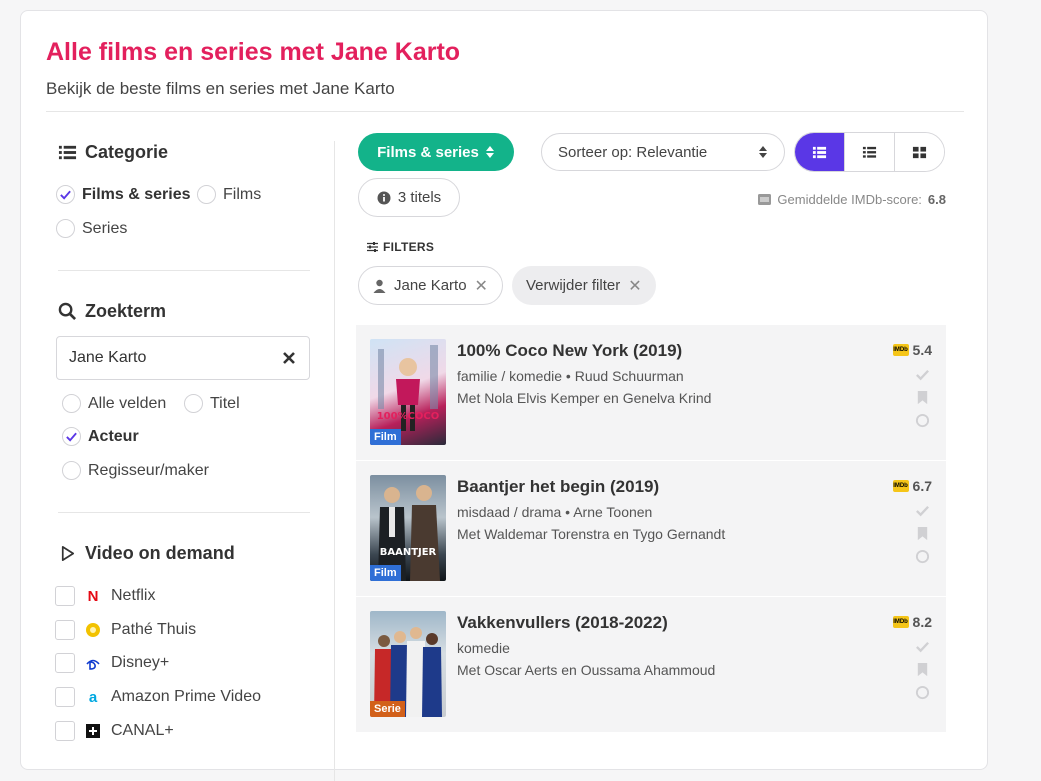 The image size is (1041, 781). What do you see at coordinates (408, 552) in the screenshot?
I see `svg-text: BAANTJER` at bounding box center [408, 552].